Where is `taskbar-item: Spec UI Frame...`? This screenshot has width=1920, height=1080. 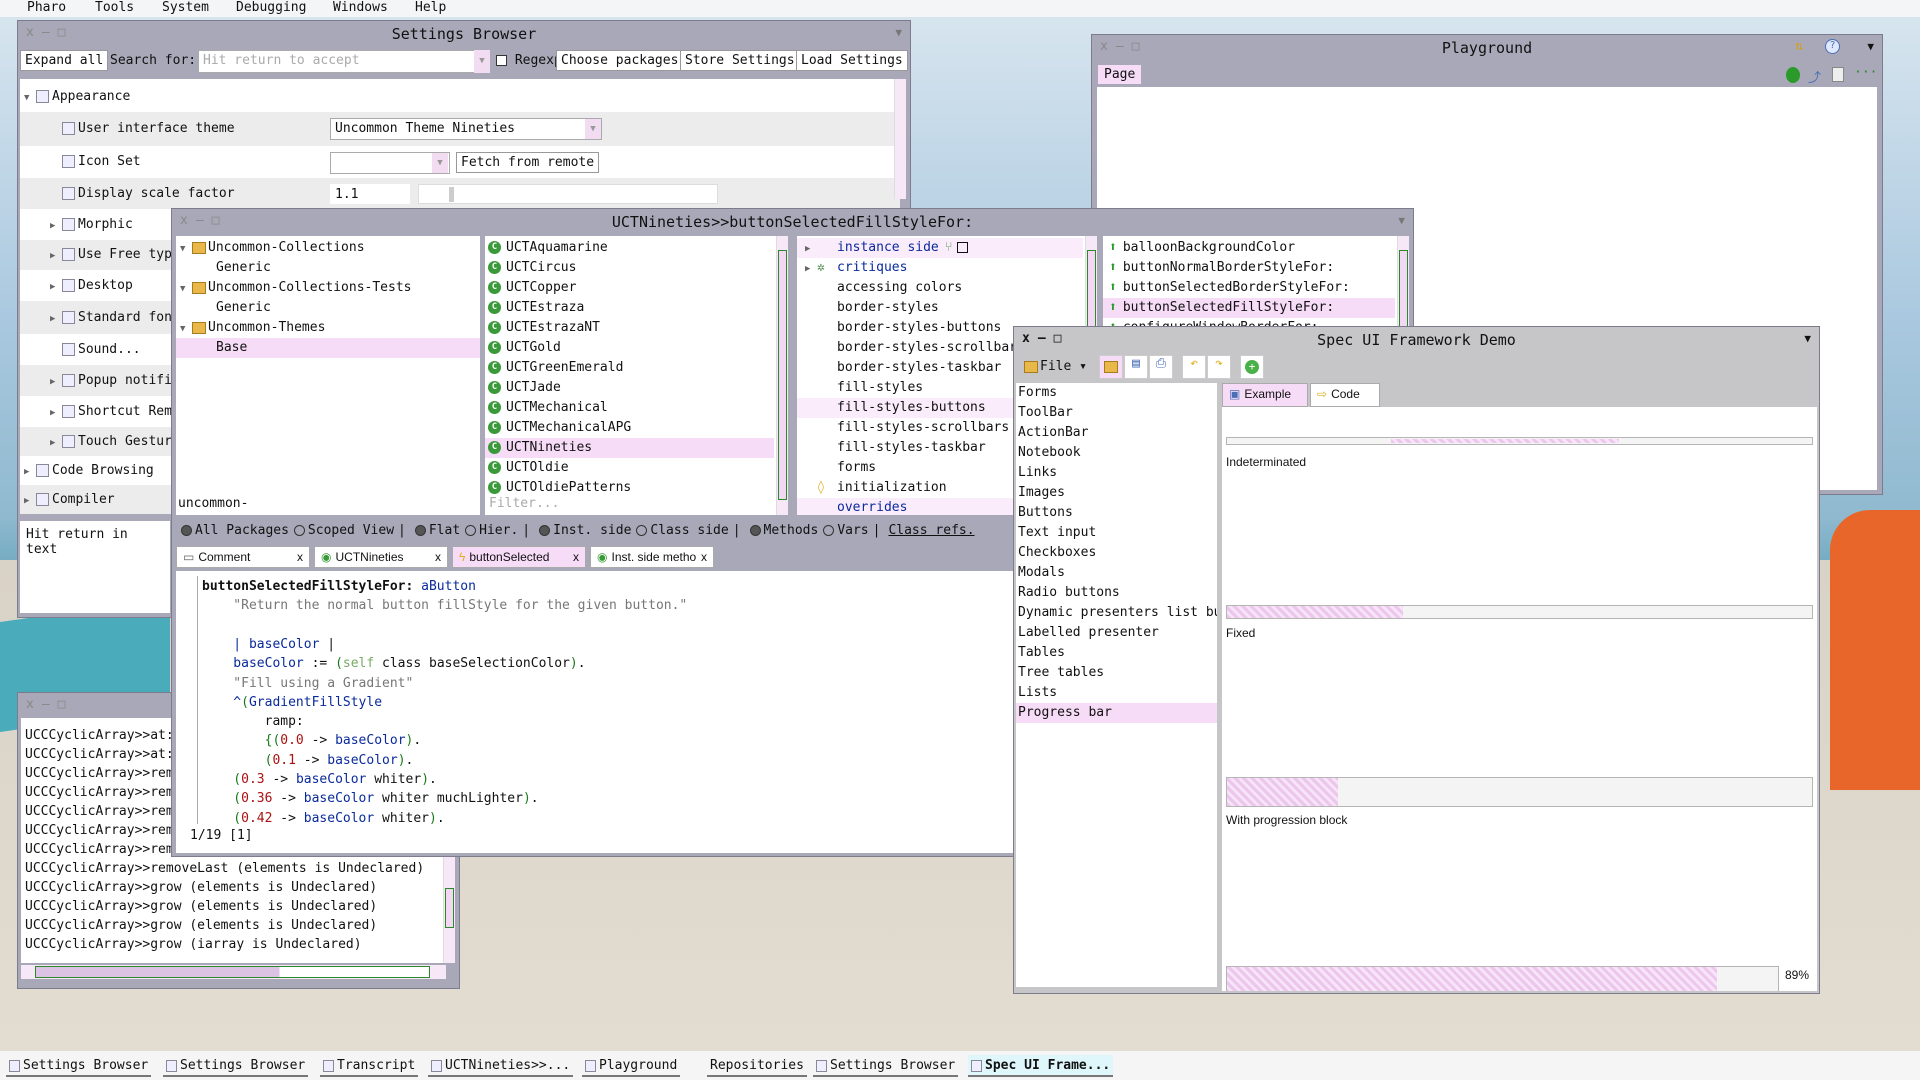
taskbar-item: Spec UI Frame... is located at coordinates (1041, 1066).